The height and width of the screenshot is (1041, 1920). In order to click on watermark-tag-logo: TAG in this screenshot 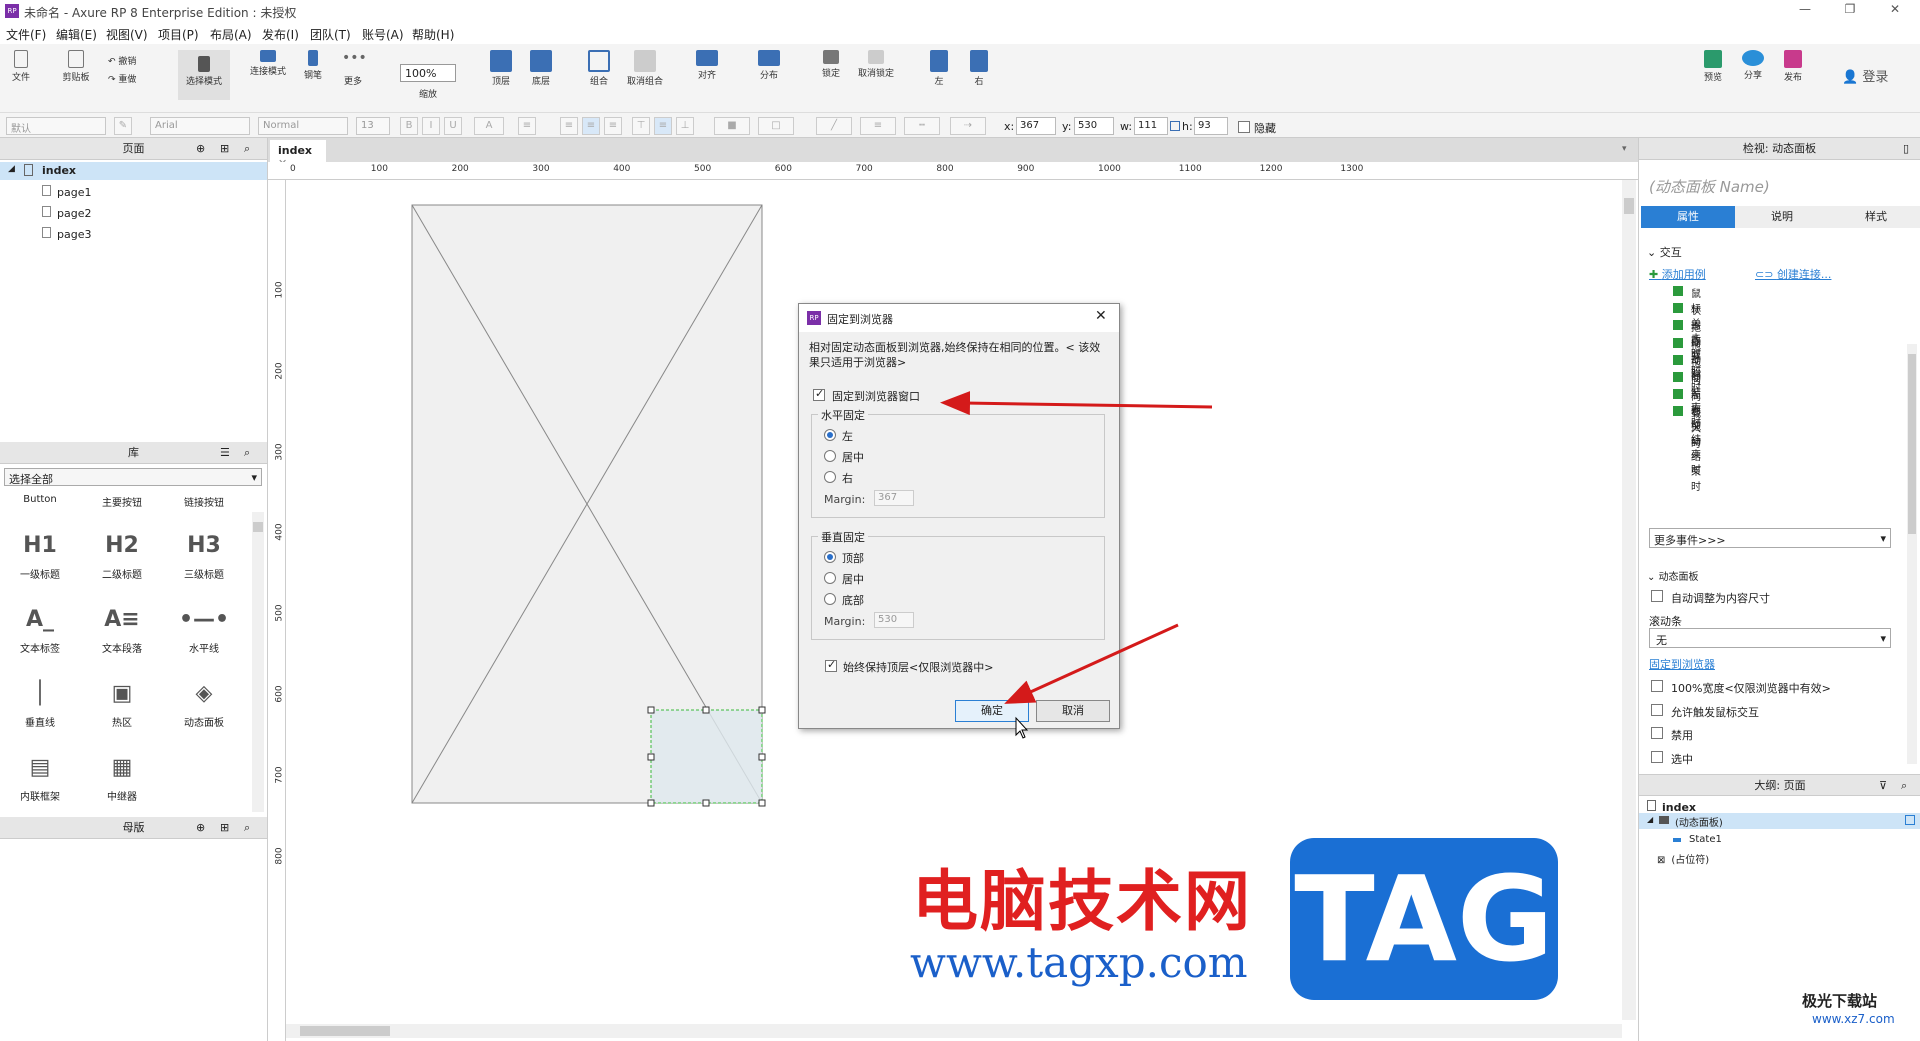, I will do `click(1424, 919)`.